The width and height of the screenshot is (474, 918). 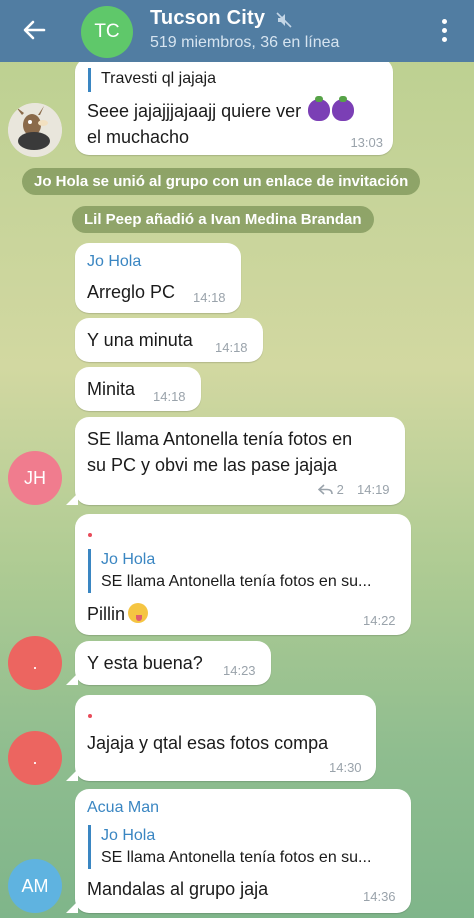 What do you see at coordinates (208, 743) in the screenshot?
I see `message-text: Jajaja y qtal esas fotos compa` at bounding box center [208, 743].